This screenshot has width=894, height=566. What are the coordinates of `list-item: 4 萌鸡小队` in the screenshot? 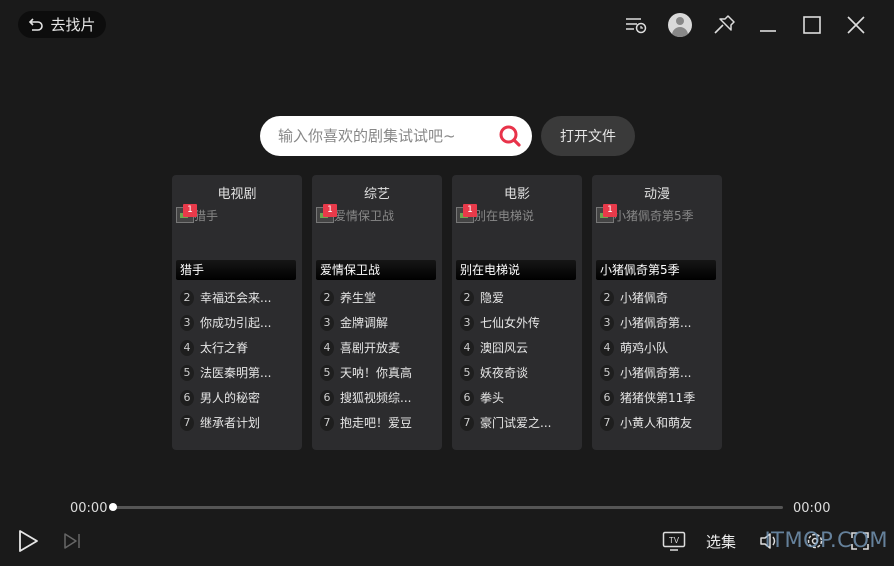 It's located at (660, 347).